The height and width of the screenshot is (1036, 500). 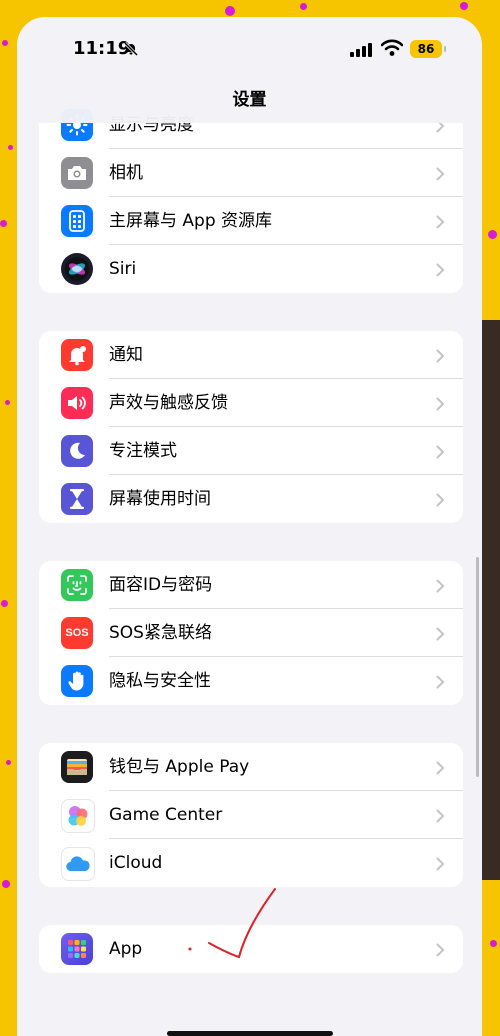 I want to click on settings-row-label: 相机, so click(x=126, y=173).